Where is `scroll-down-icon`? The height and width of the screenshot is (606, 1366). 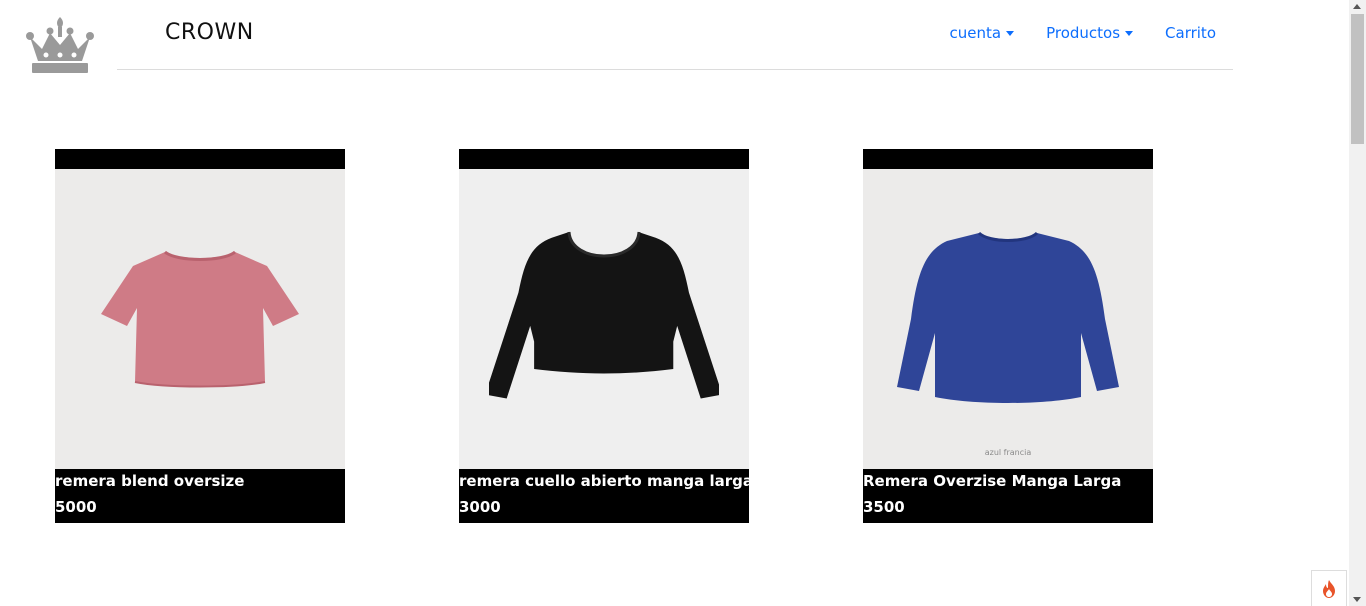
scroll-down-icon is located at coordinates (1357, 599).